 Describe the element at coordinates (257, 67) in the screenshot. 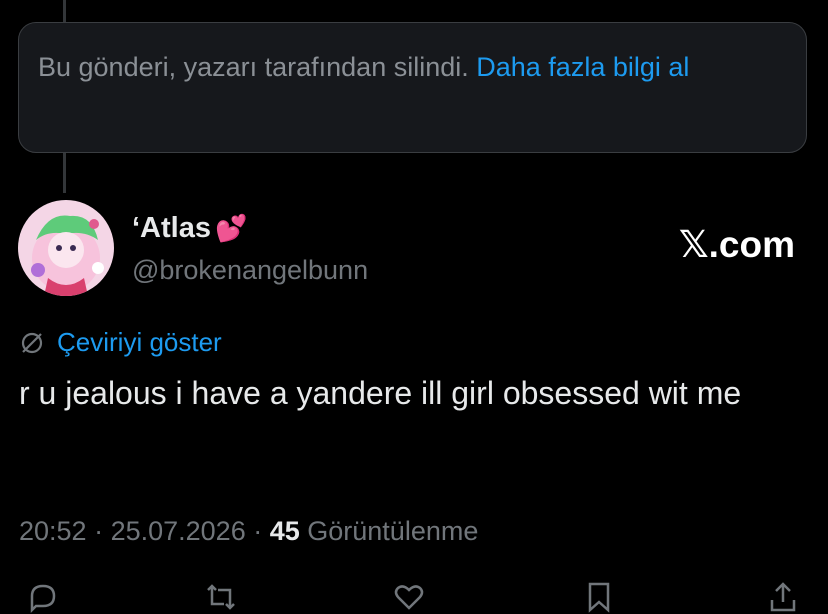

I see `deleted-notice-text: Bu gönderi, yazarı tarafından silindi.` at that location.